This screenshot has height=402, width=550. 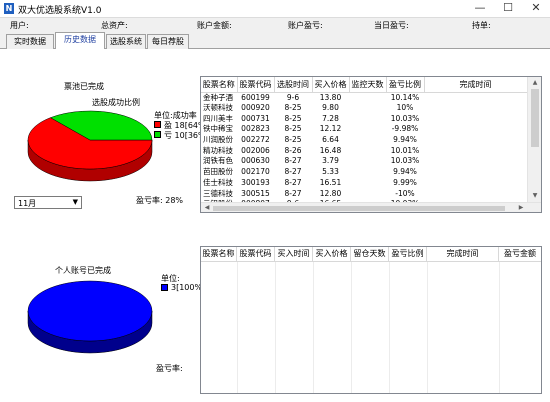 I want to click on minimize-button: —, so click(x=480, y=8).